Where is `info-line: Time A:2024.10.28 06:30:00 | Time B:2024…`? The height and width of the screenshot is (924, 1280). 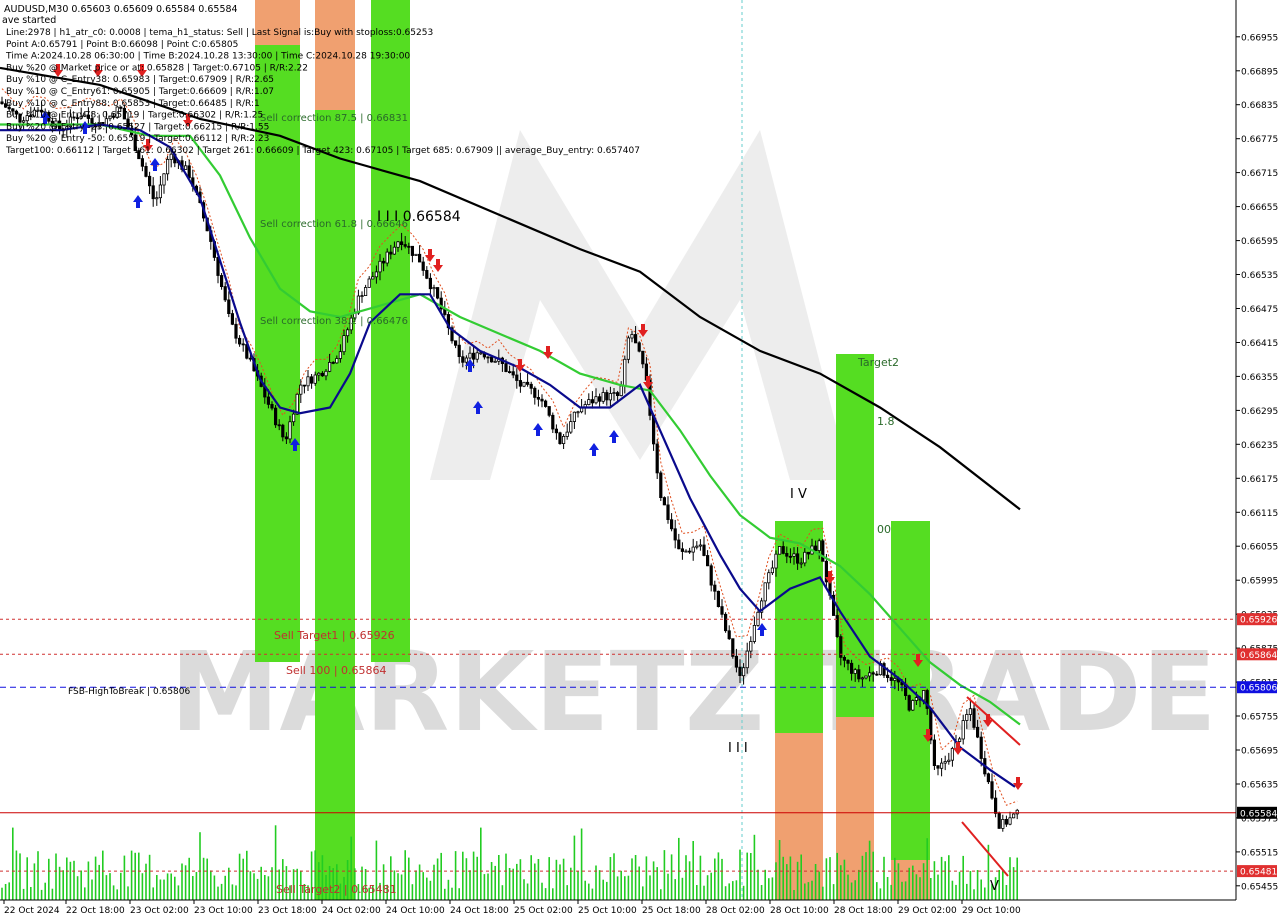 info-line: Time A:2024.10.28 06:30:00 | Time B:2024… is located at coordinates (207, 57).